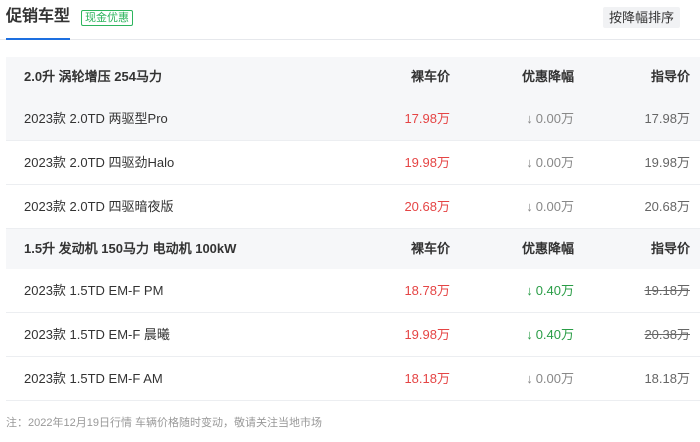 The width and height of the screenshot is (700, 442). What do you see at coordinates (93, 291) in the screenshot?
I see `model-name-link: 2023款 1.5TD EM-F PM` at bounding box center [93, 291].